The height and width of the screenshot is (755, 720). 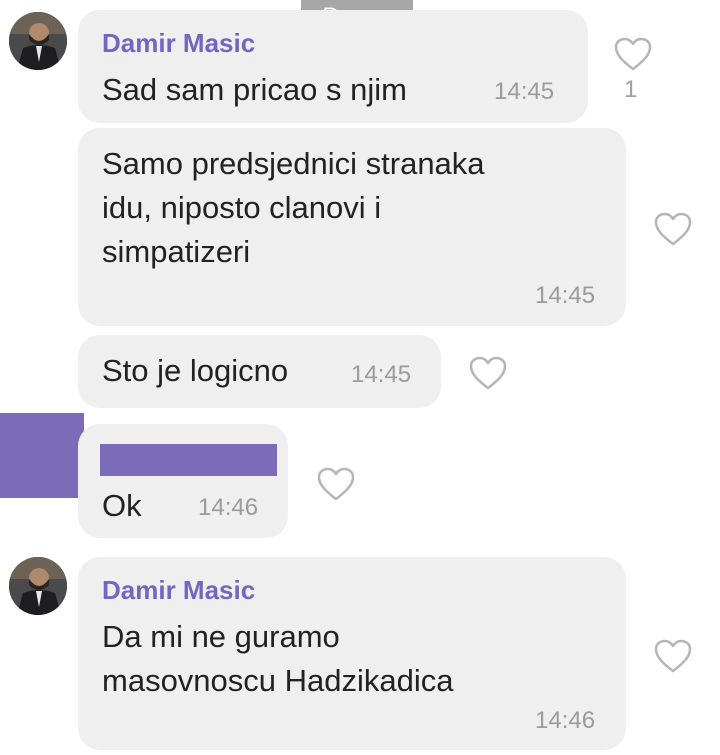 I want to click on message-bubble: Sto je logicno 14:45, so click(x=259, y=371).